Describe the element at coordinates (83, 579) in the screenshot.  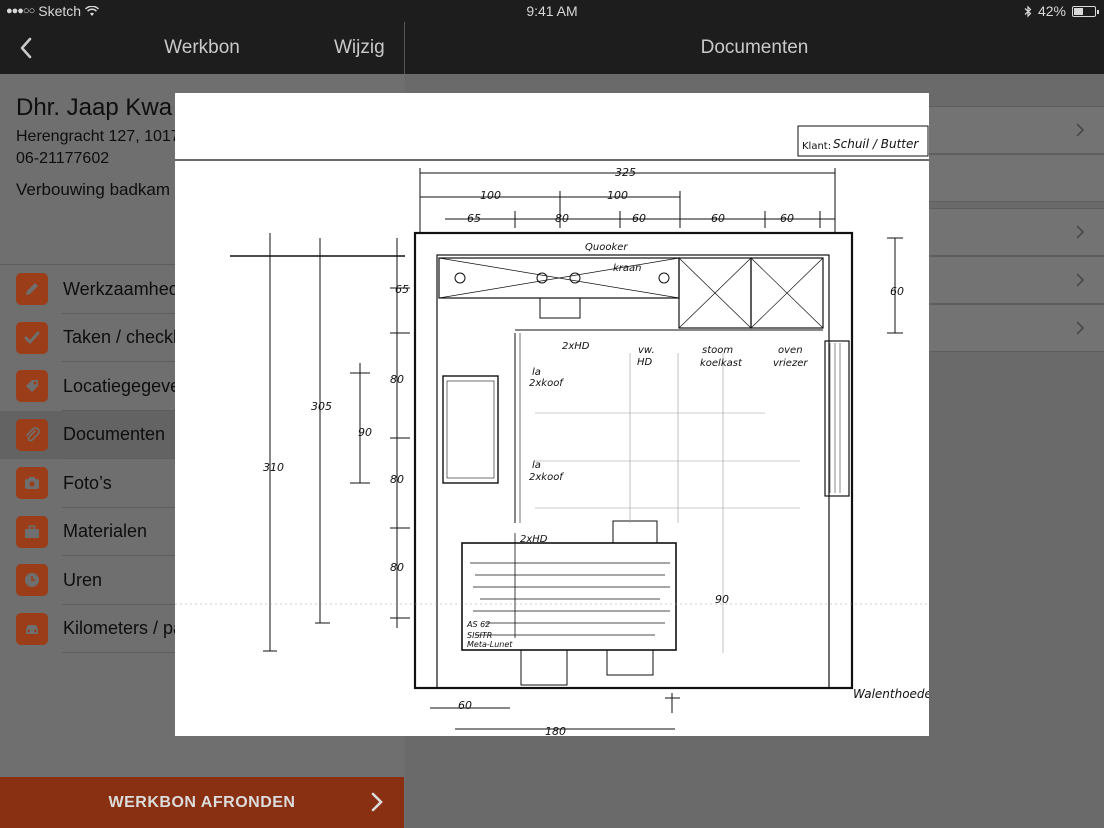
I see `menu-item-label: Uren` at that location.